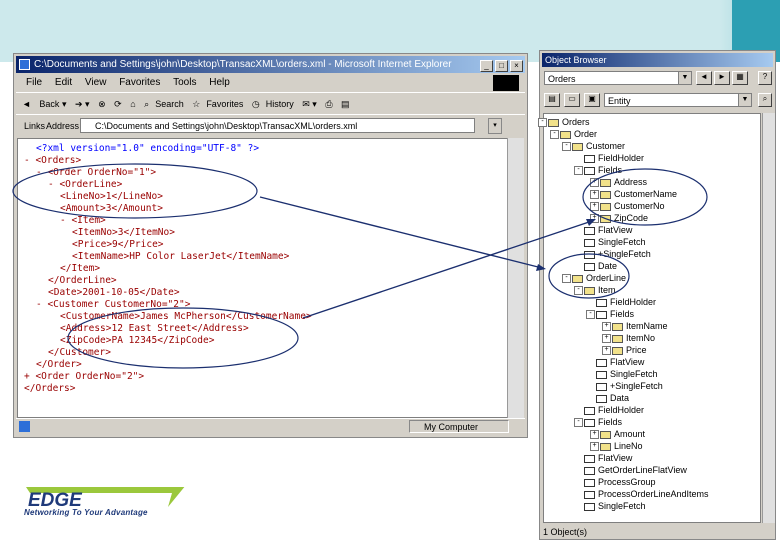 This screenshot has width=780, height=540. I want to click on menu-file: File, so click(34, 83).